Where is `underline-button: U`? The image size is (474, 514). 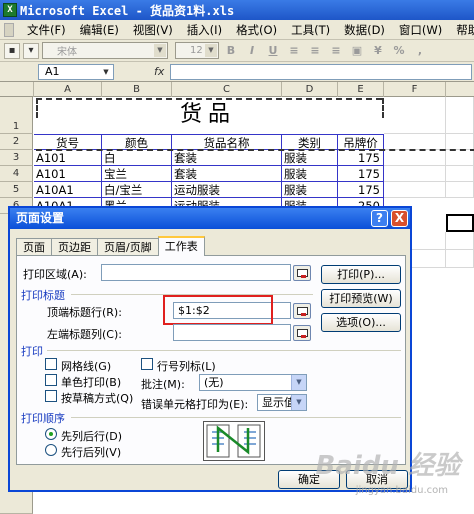
underline-button: U is located at coordinates (273, 50).